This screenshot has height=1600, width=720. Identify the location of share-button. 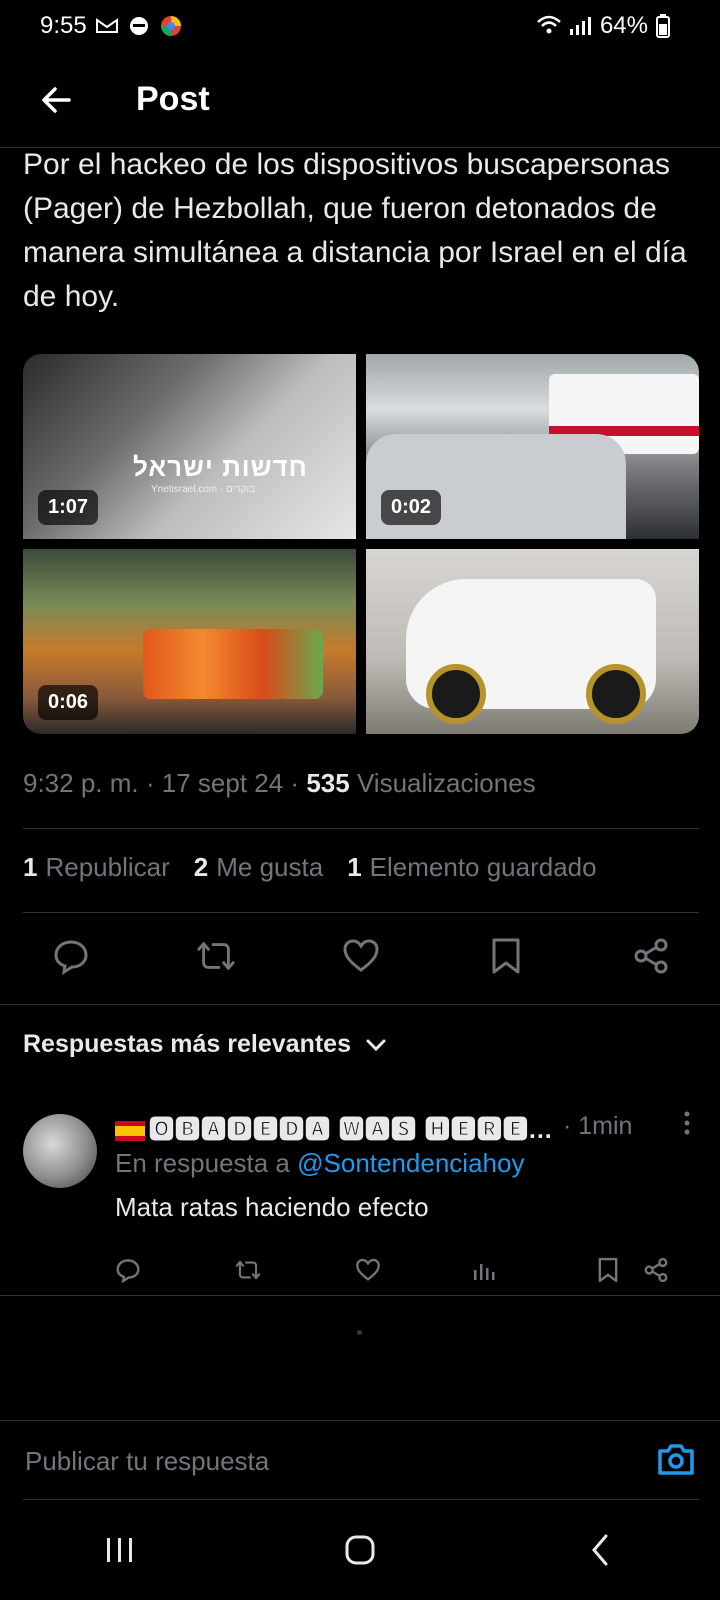
(651, 956).